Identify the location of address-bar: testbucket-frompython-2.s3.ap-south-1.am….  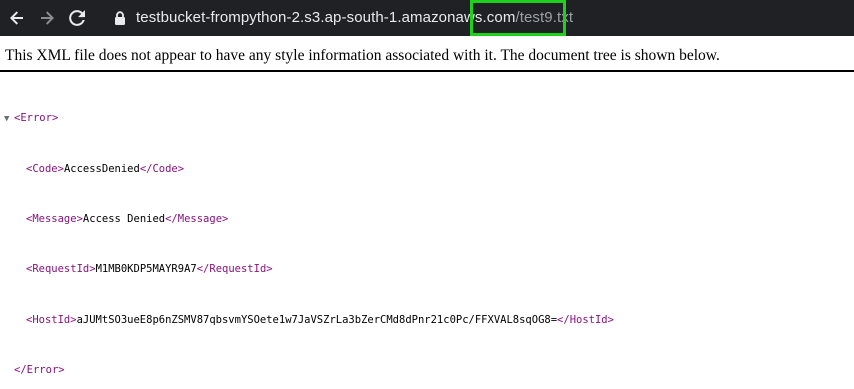
(477, 18).